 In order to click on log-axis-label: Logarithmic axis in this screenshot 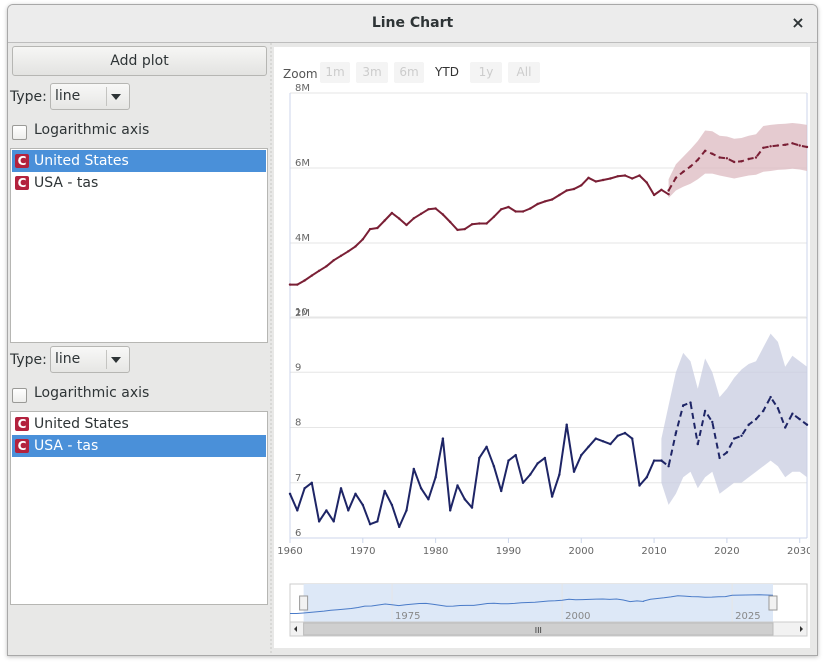, I will do `click(92, 393)`.